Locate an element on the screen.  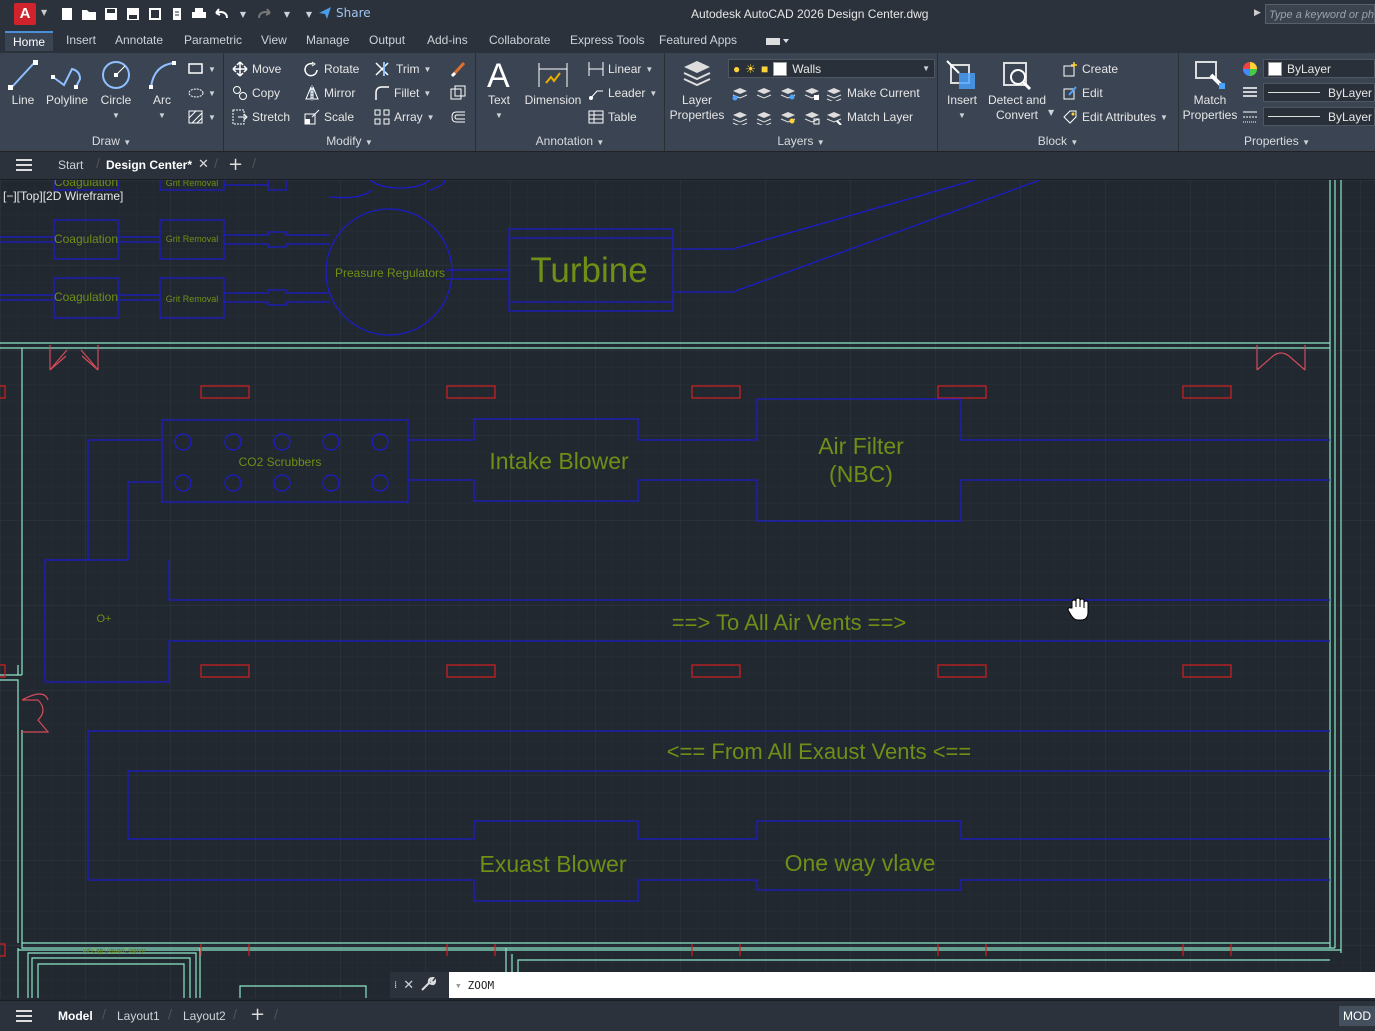
start-tab: Start is located at coordinates (70, 165).